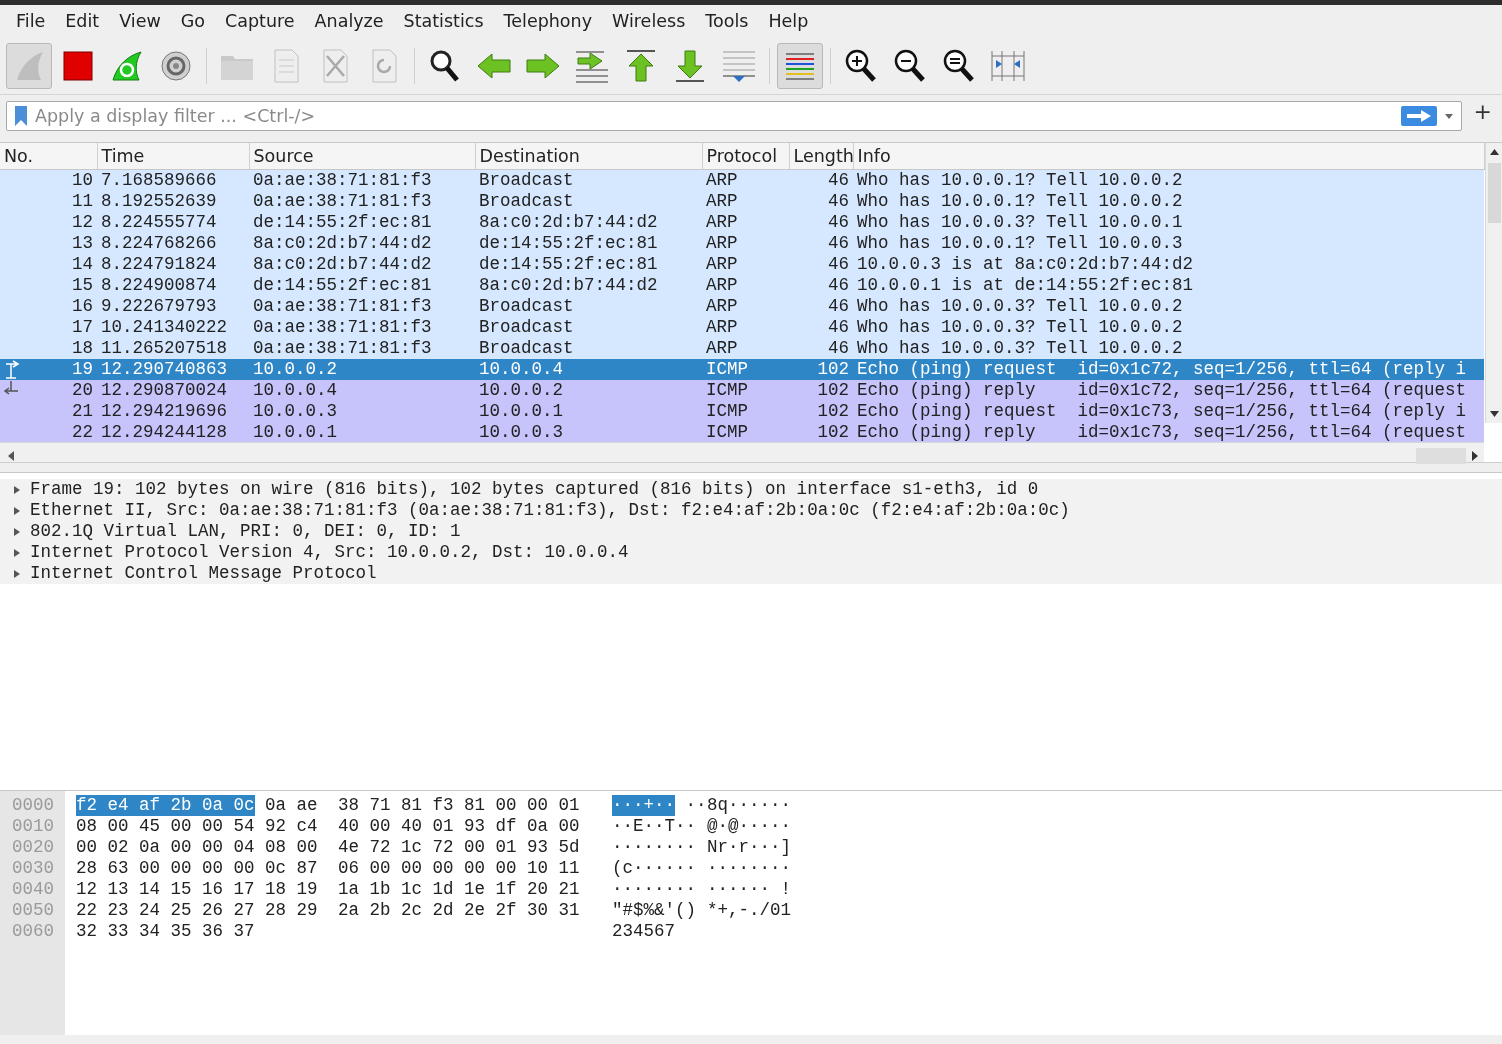 This screenshot has height=1044, width=1502. What do you see at coordinates (245, 531) in the screenshot?
I see `tree-label: 802.1Q Virtual LAN, PRI: 0, DEI: 0, ID: 1` at bounding box center [245, 531].